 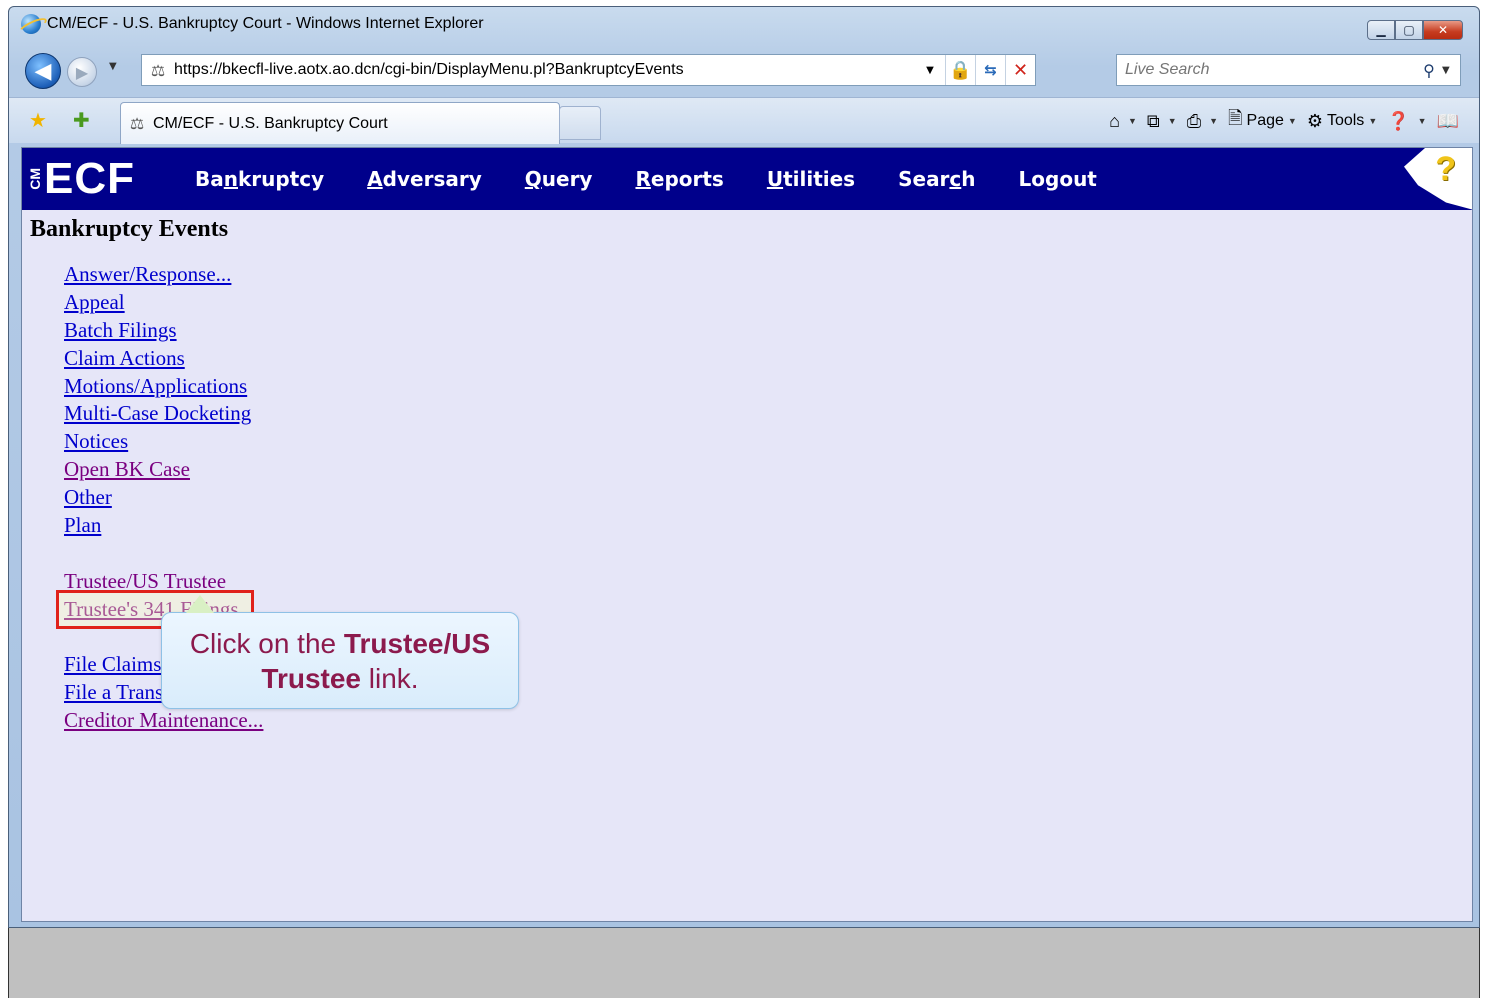 I want to click on page-menu-label: Page, so click(x=1265, y=120).